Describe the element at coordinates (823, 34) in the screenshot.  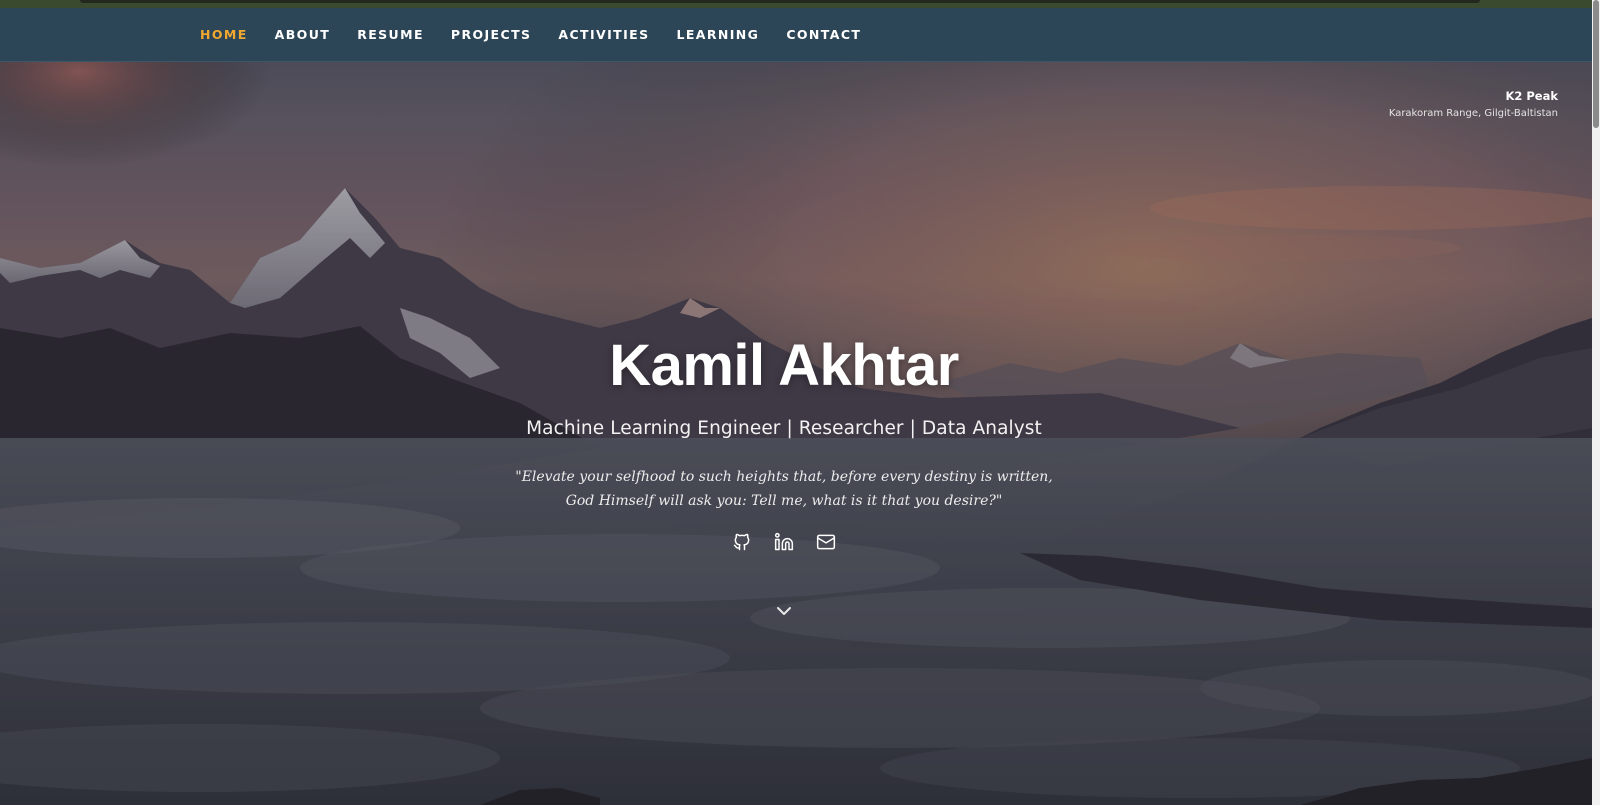
I see `nav-contact: CONTACT` at that location.